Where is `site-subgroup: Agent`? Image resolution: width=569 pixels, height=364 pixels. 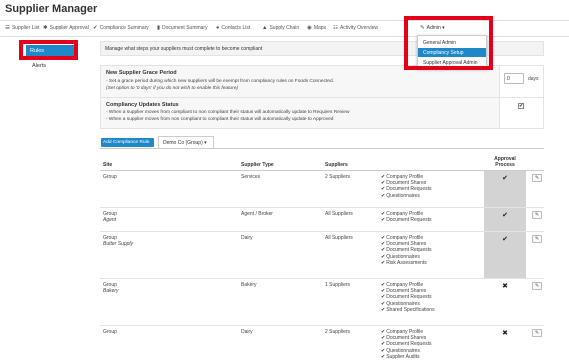 site-subgroup: Agent is located at coordinates (110, 219).